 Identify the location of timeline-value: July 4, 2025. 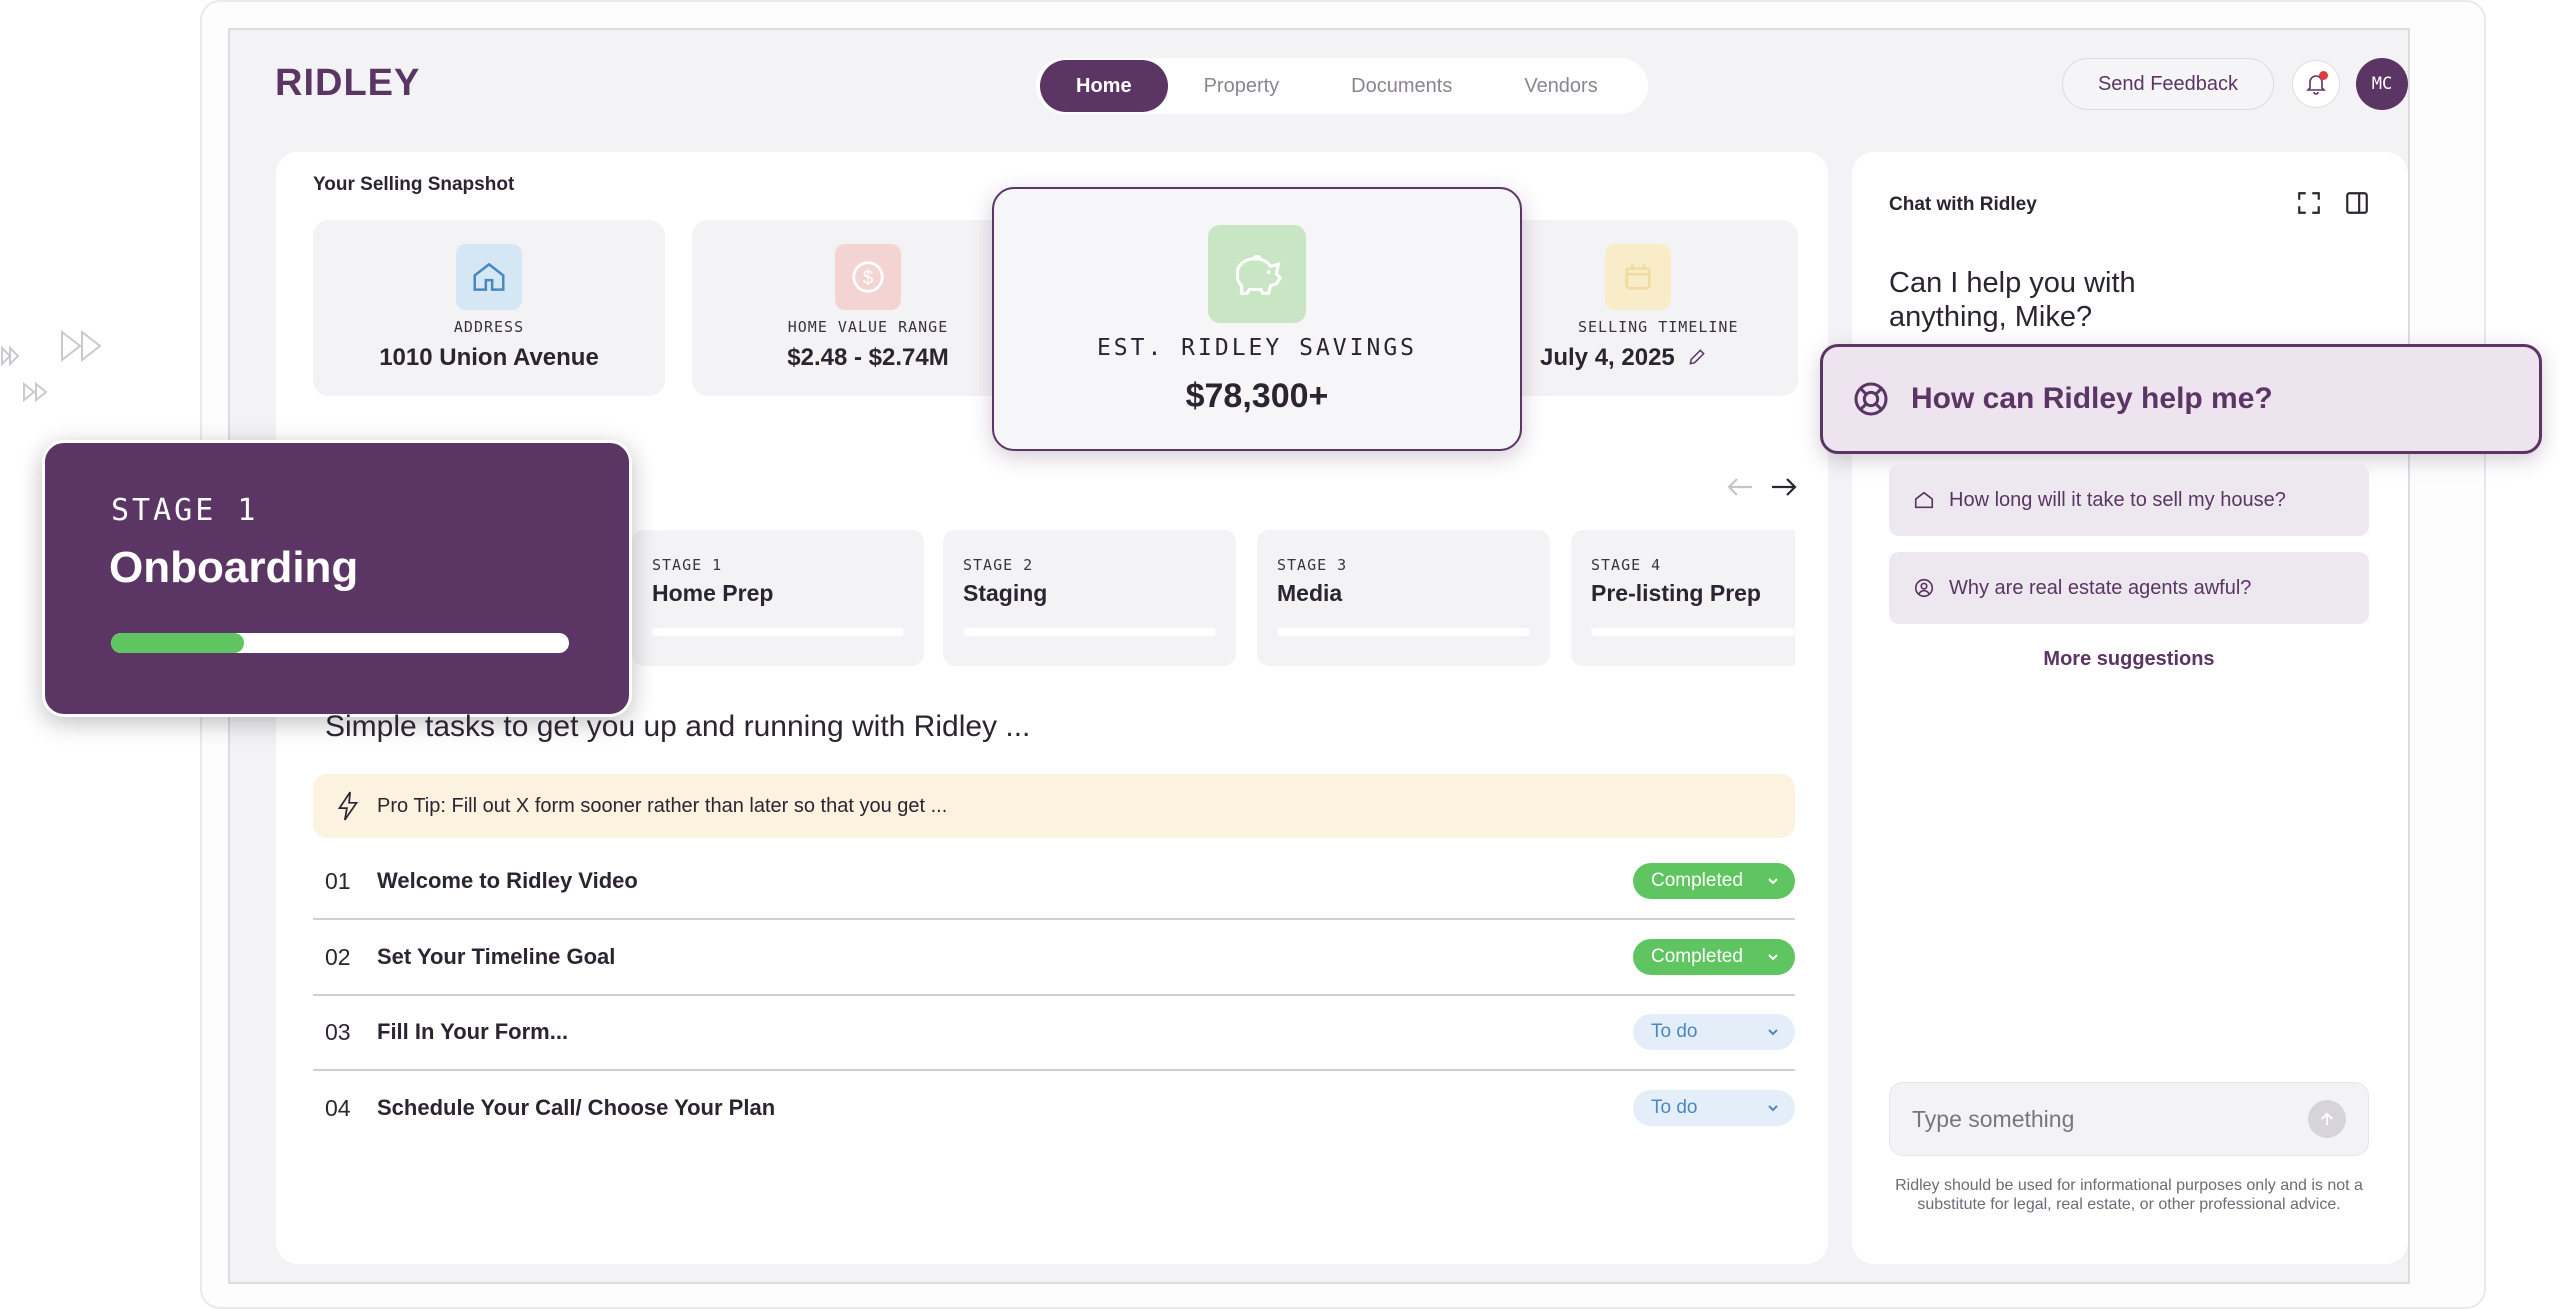
(1607, 357).